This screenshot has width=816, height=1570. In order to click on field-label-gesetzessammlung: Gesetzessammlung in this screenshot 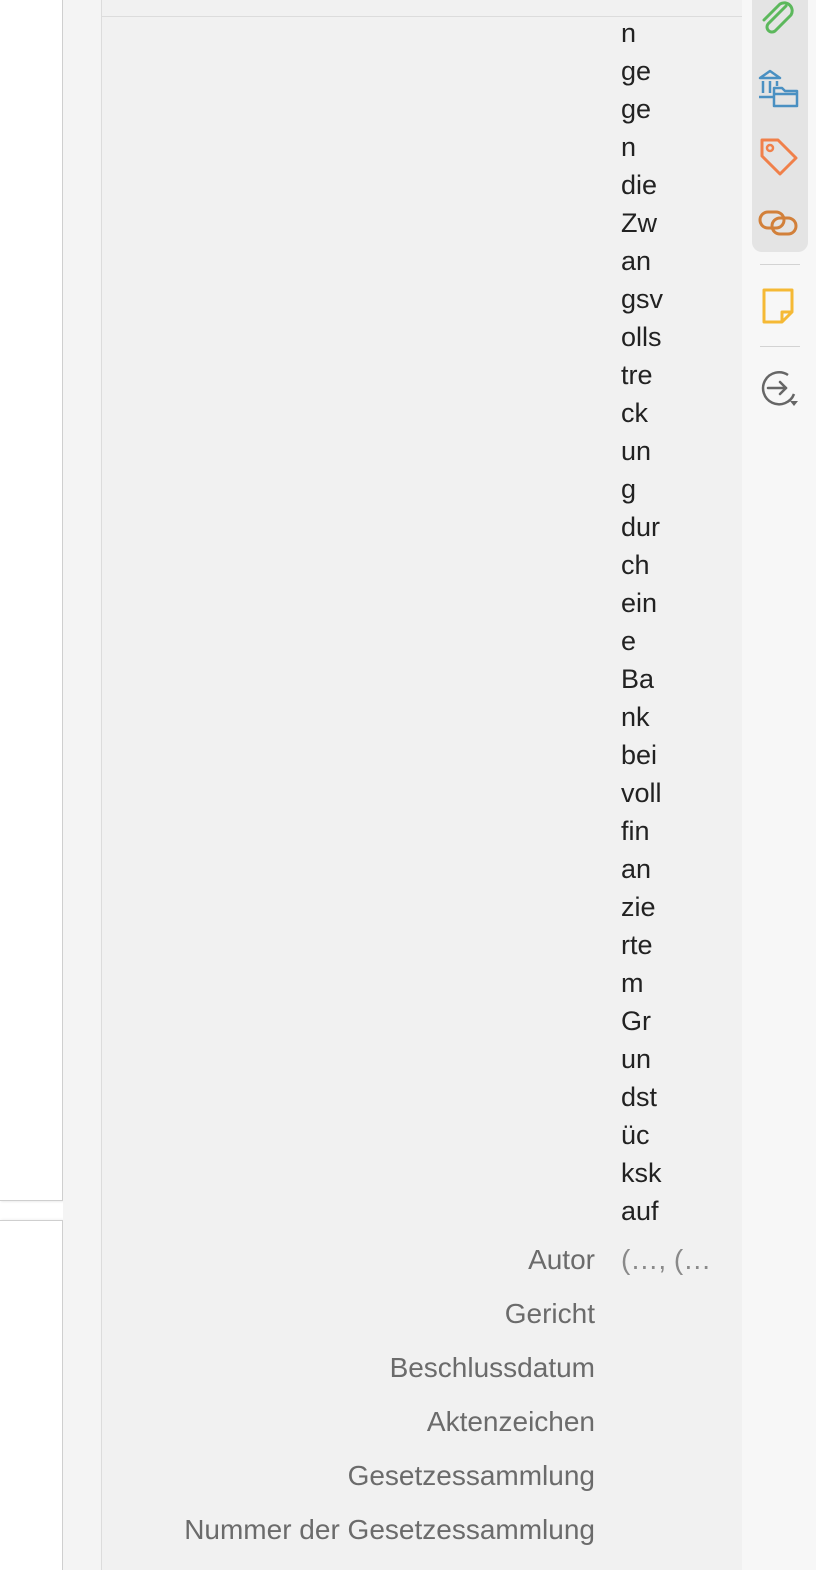, I will do `click(471, 1475)`.